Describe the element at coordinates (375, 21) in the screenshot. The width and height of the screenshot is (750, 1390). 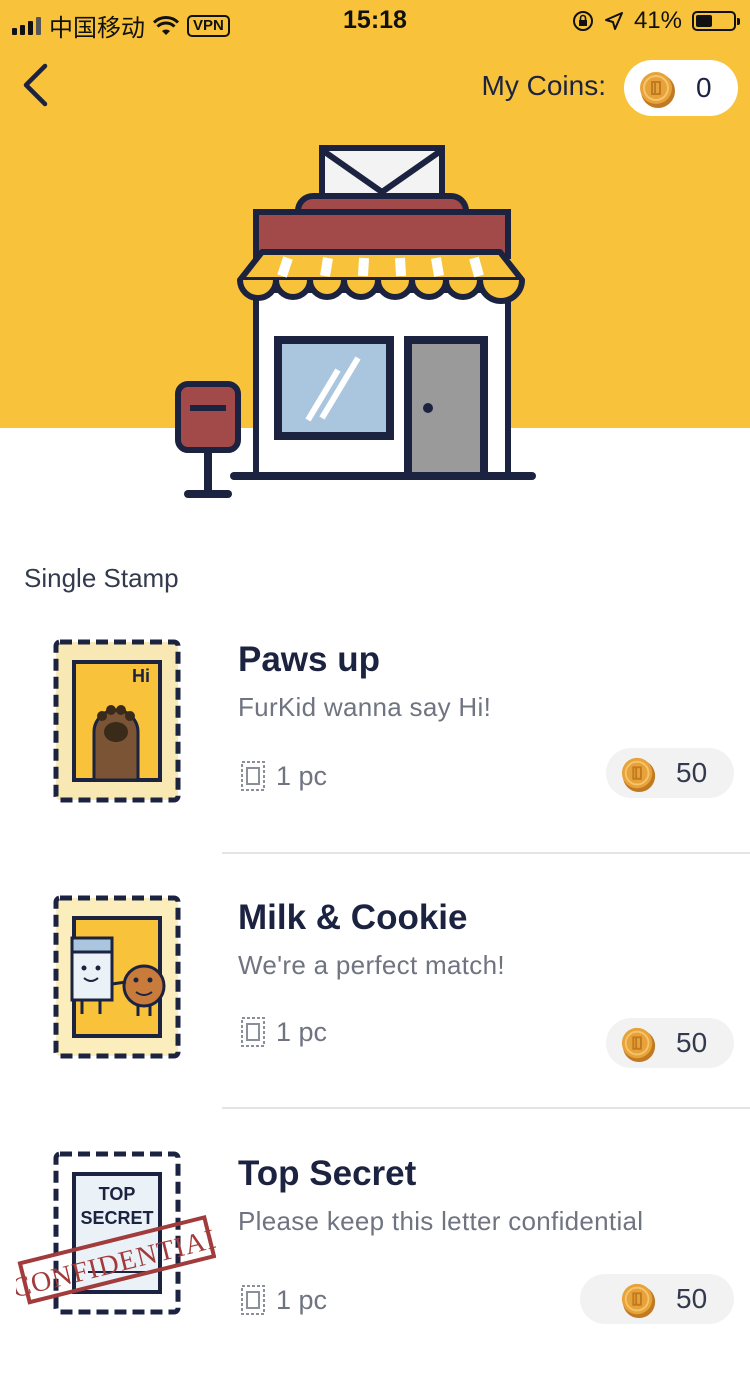
I see `status-bar: 中国移动 VPN 15:18 41%` at that location.